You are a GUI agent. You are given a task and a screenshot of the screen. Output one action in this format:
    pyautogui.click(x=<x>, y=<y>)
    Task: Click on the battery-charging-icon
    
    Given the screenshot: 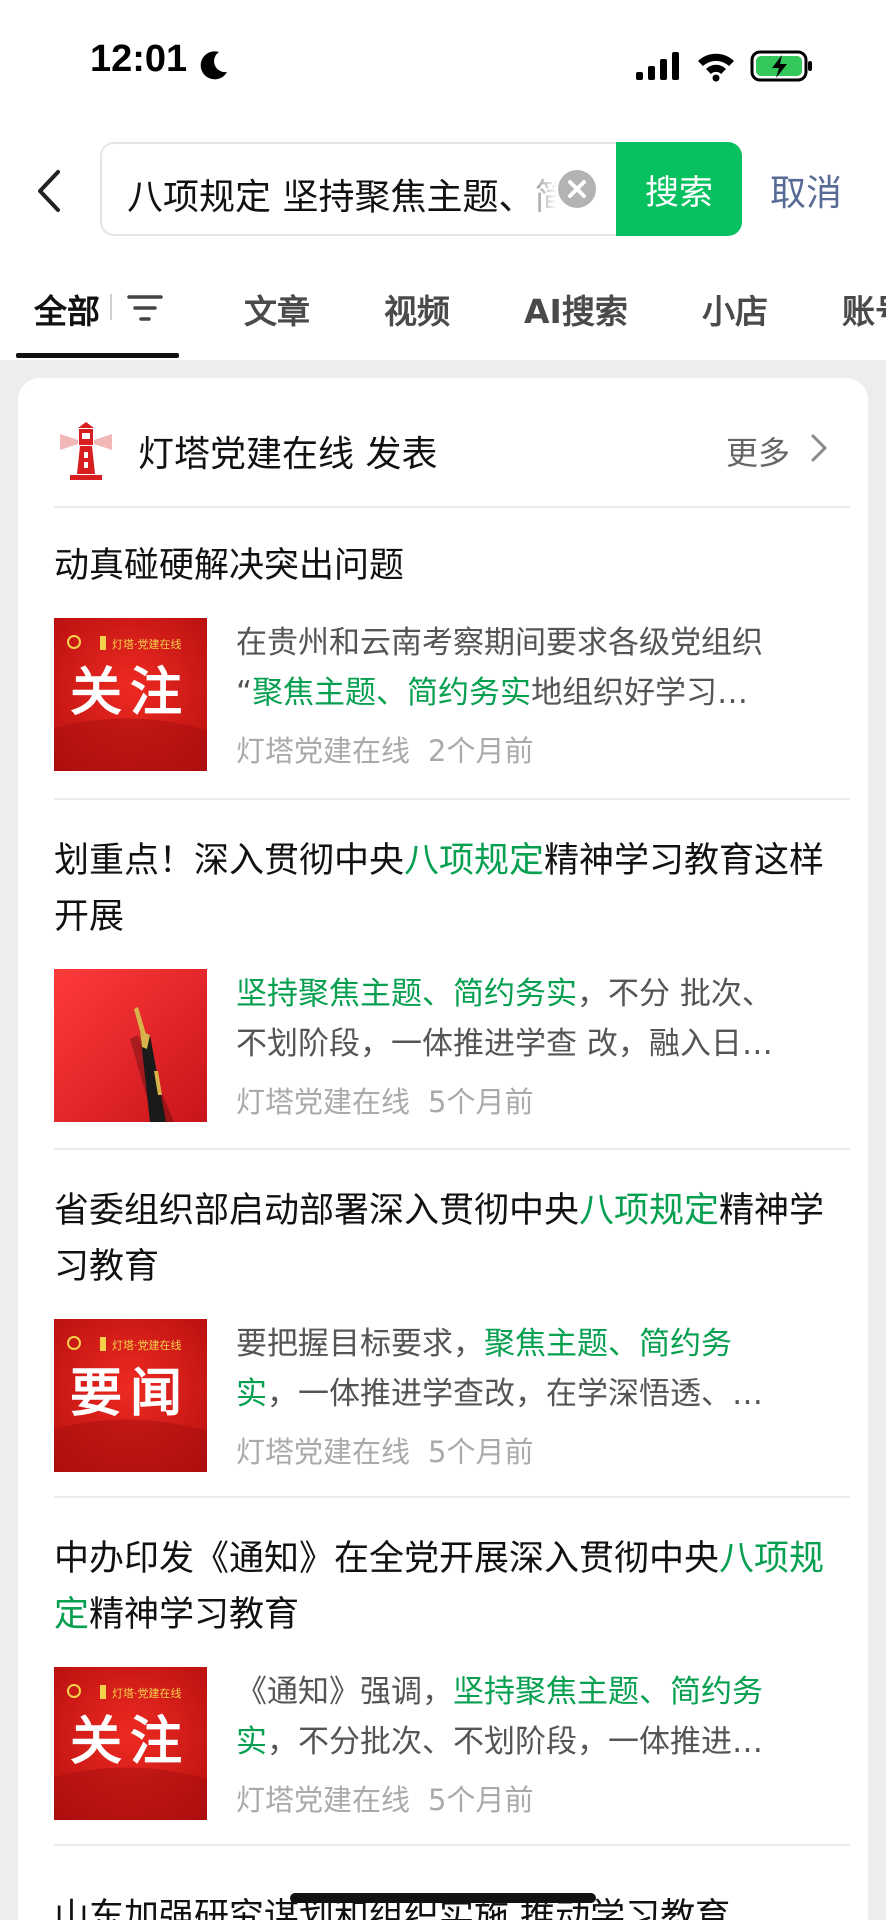 What is the action you would take?
    pyautogui.click(x=781, y=66)
    